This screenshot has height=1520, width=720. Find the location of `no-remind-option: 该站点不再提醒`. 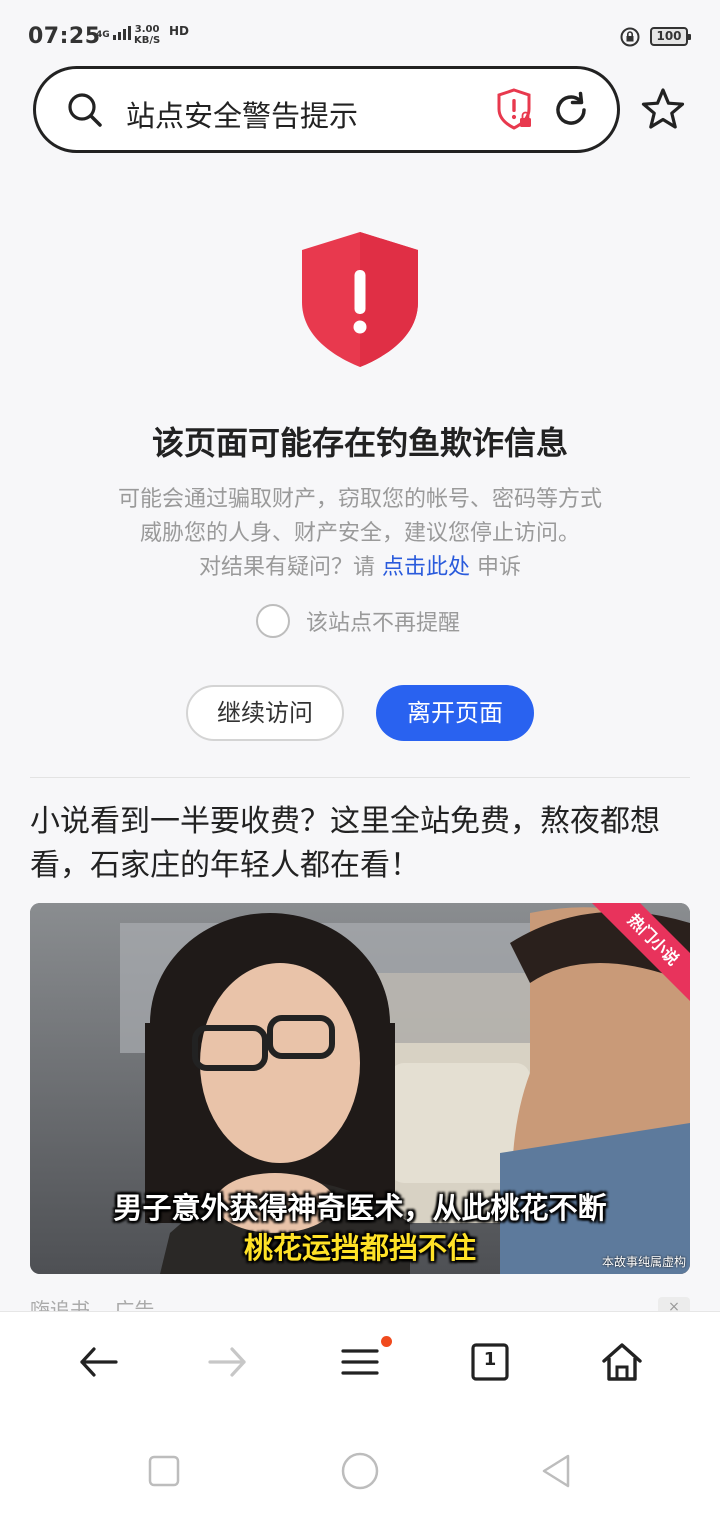

no-remind-option: 该站点不再提醒 is located at coordinates (358, 621).